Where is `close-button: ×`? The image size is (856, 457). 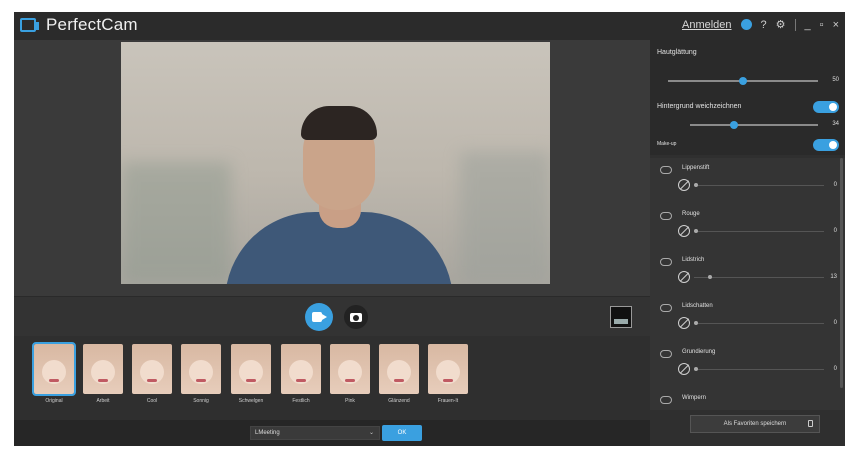 close-button: × is located at coordinates (836, 25).